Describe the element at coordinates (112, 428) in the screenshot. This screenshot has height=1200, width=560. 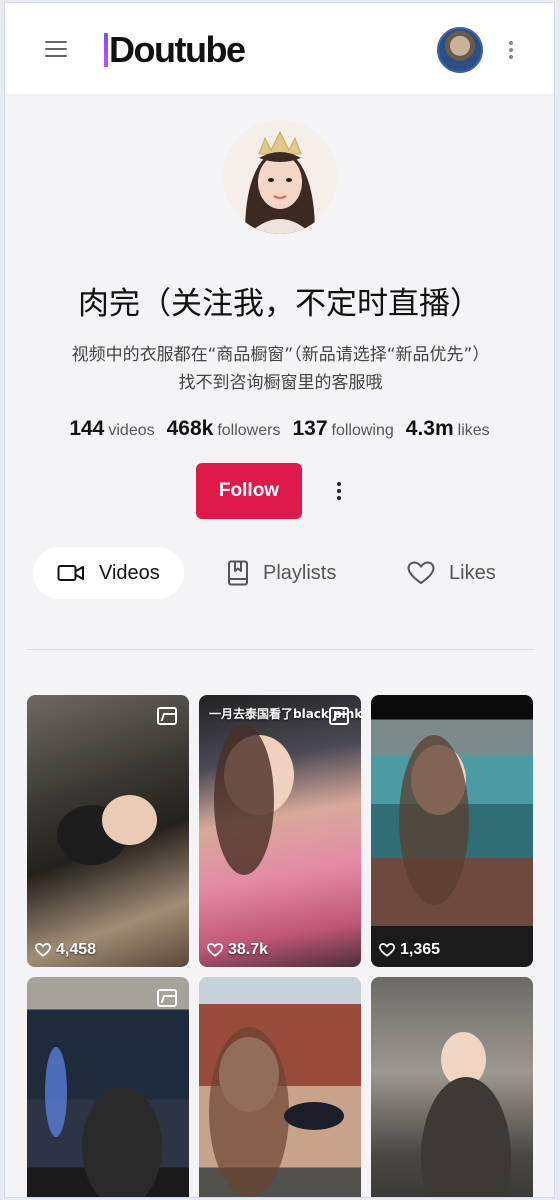
I see `stat-videos: 144 videos` at that location.